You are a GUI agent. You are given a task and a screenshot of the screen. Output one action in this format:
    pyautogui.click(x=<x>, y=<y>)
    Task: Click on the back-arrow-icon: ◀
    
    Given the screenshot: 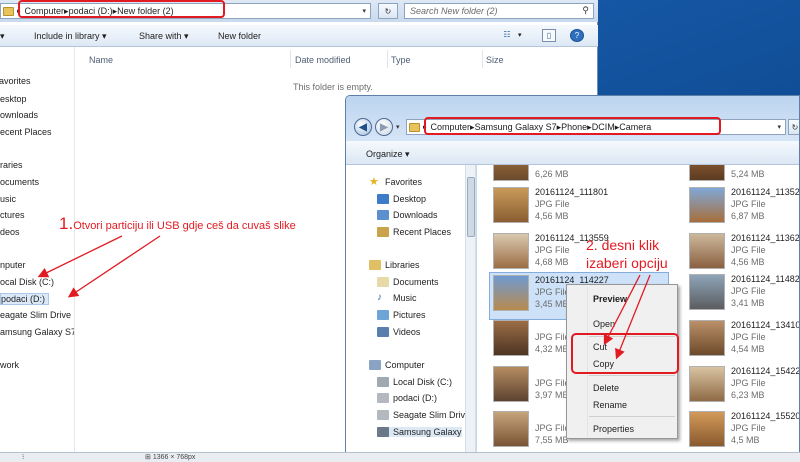 What is the action you would take?
    pyautogui.click(x=363, y=127)
    